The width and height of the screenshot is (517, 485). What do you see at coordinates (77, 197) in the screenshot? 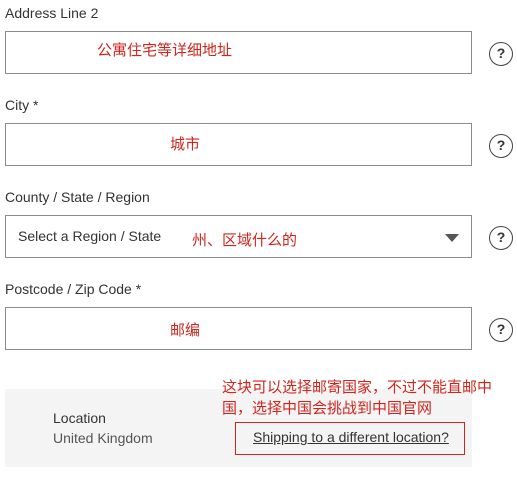
I see `region-label: County / State / Region` at bounding box center [77, 197].